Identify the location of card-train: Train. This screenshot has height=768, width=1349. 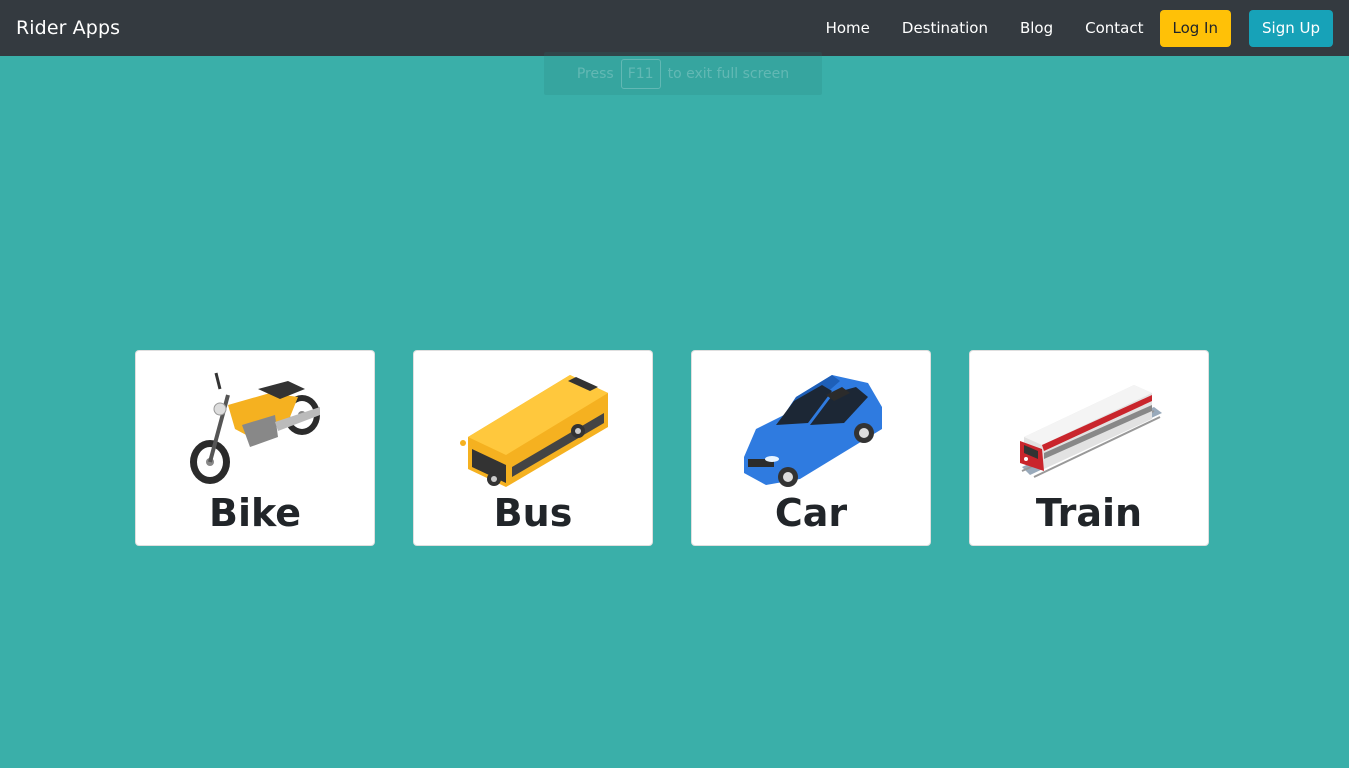
(1089, 448).